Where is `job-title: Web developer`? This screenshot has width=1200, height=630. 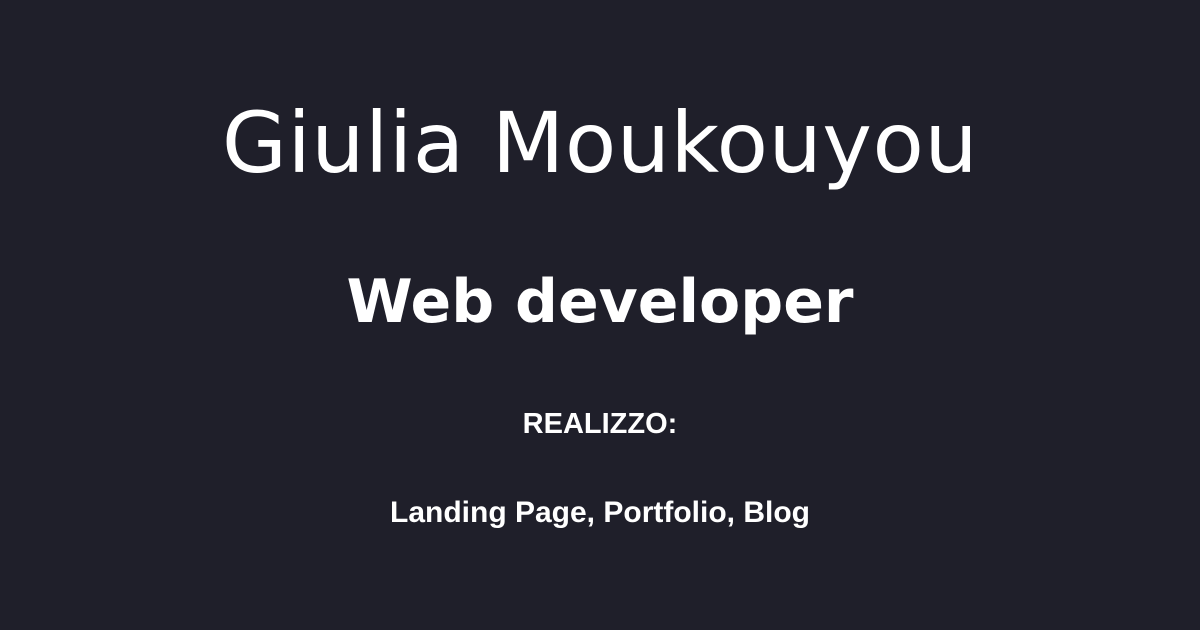 job-title: Web developer is located at coordinates (600, 302).